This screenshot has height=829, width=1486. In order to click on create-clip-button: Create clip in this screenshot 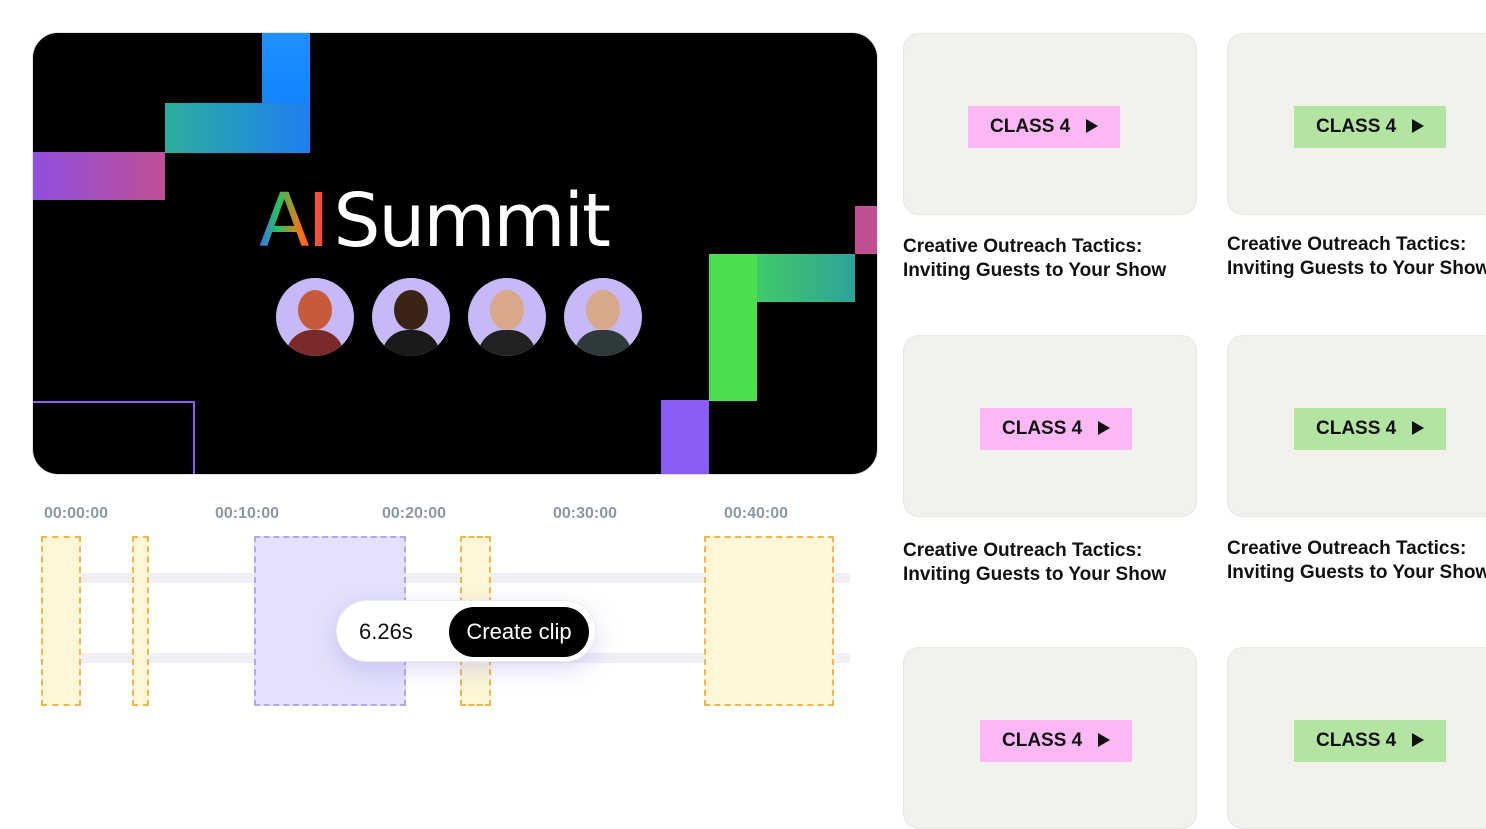, I will do `click(519, 632)`.